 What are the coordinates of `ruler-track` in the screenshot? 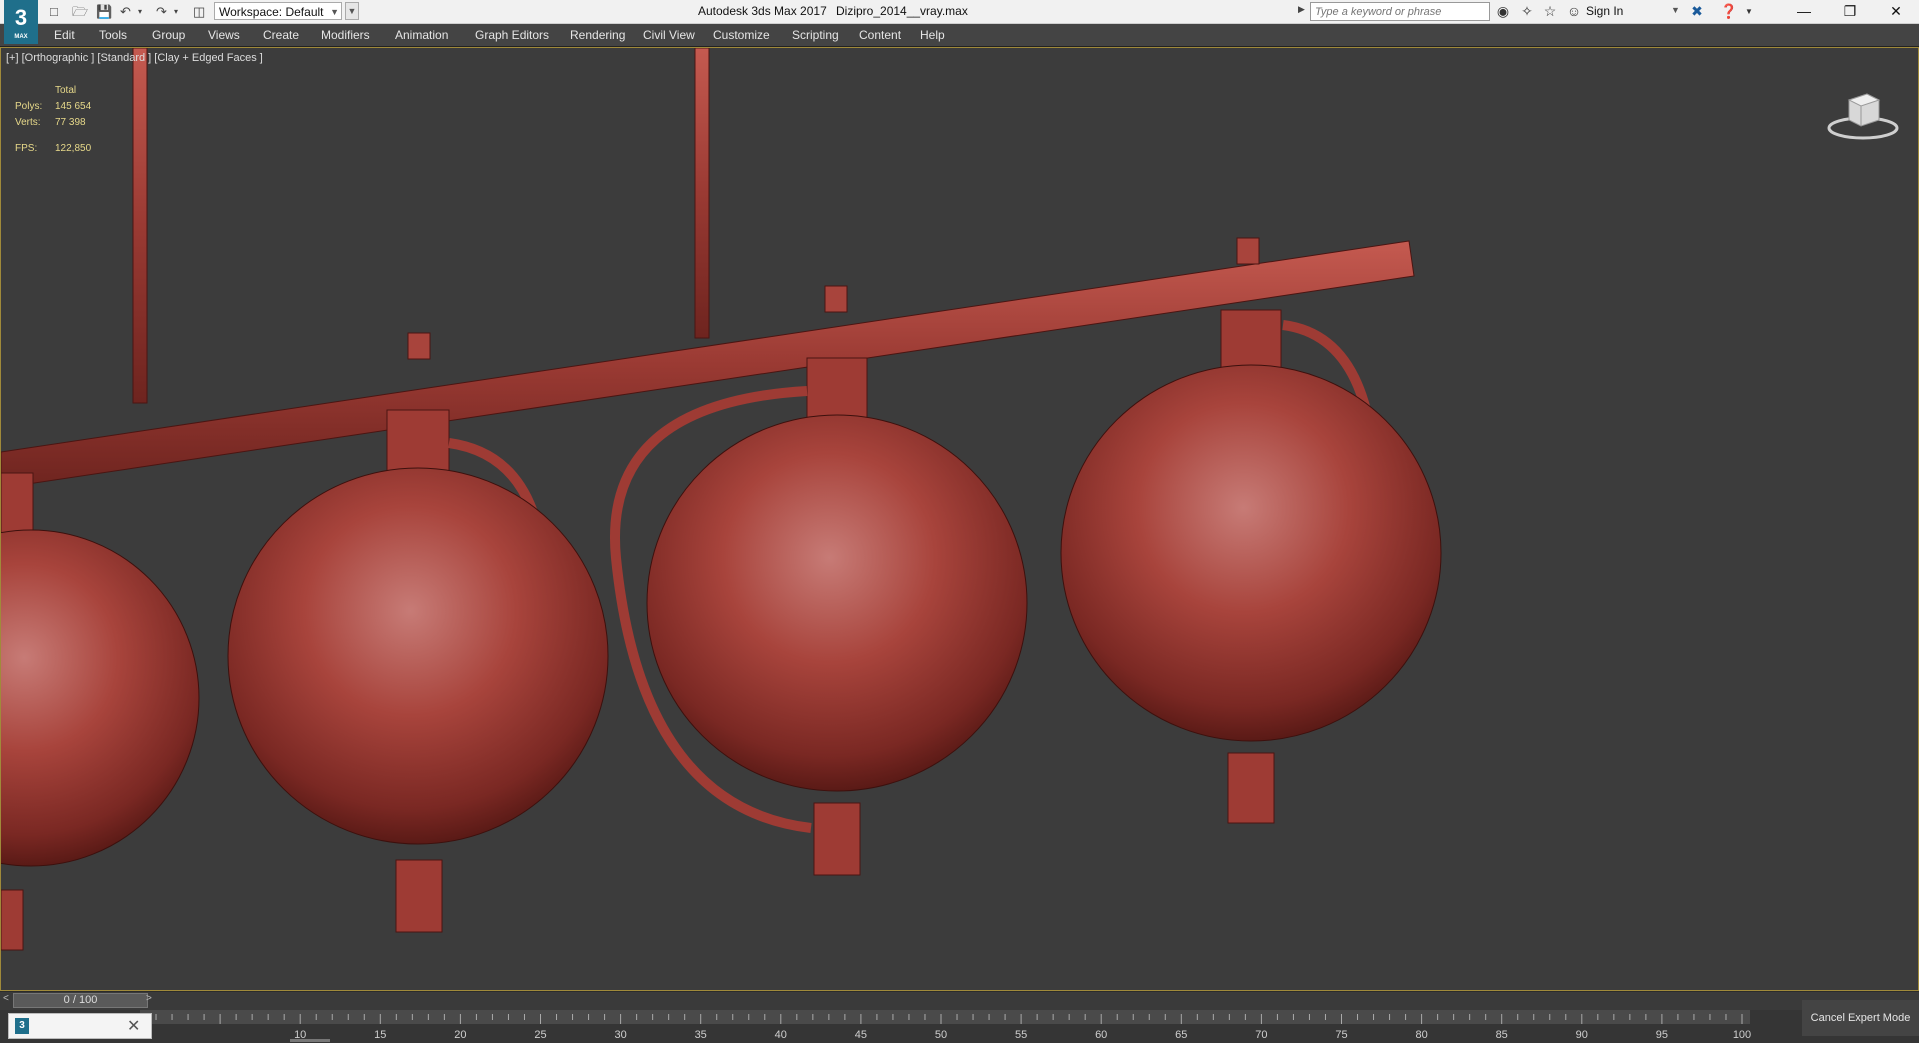 It's located at (945, 1017).